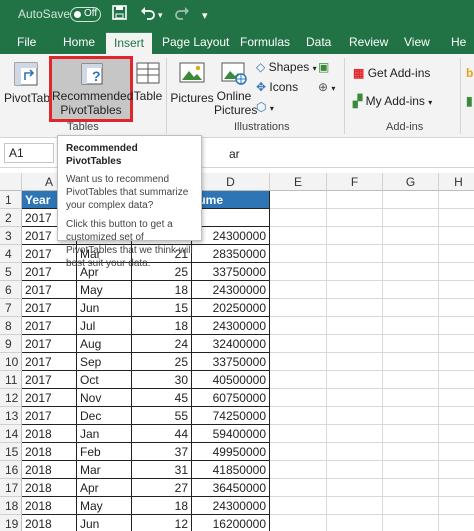 This screenshot has height=531, width=474. I want to click on cell: 28350000, so click(231, 254).